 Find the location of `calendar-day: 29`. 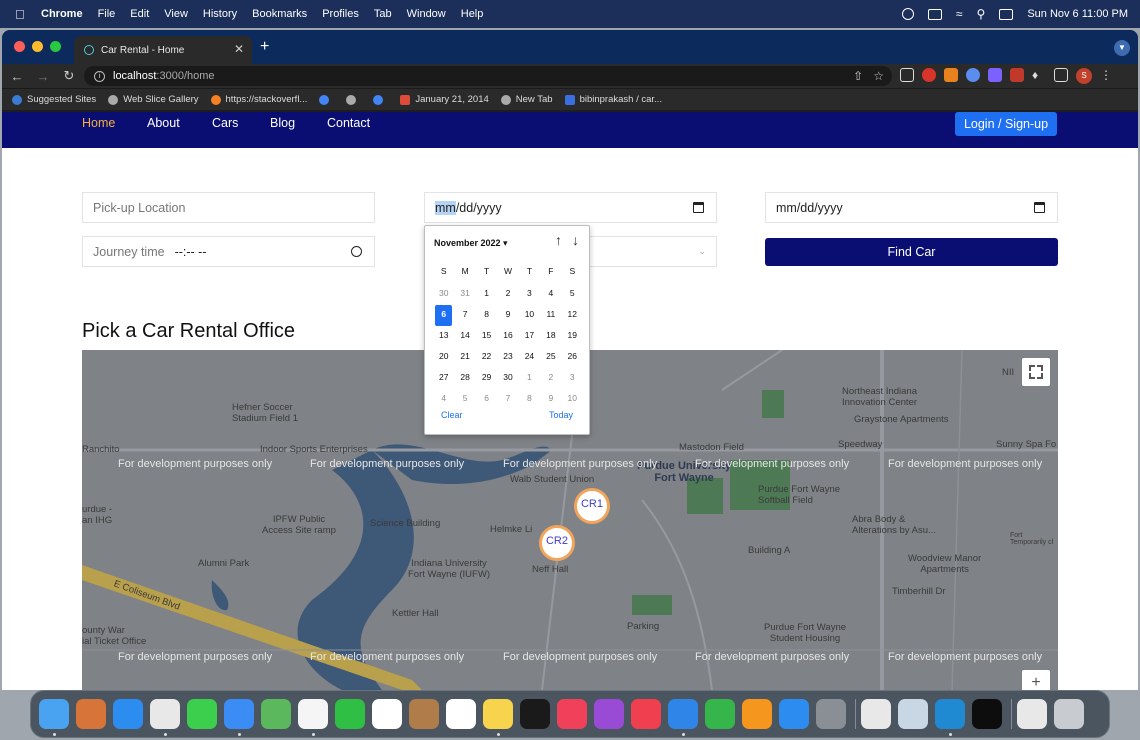

calendar-day: 29 is located at coordinates (486, 378).